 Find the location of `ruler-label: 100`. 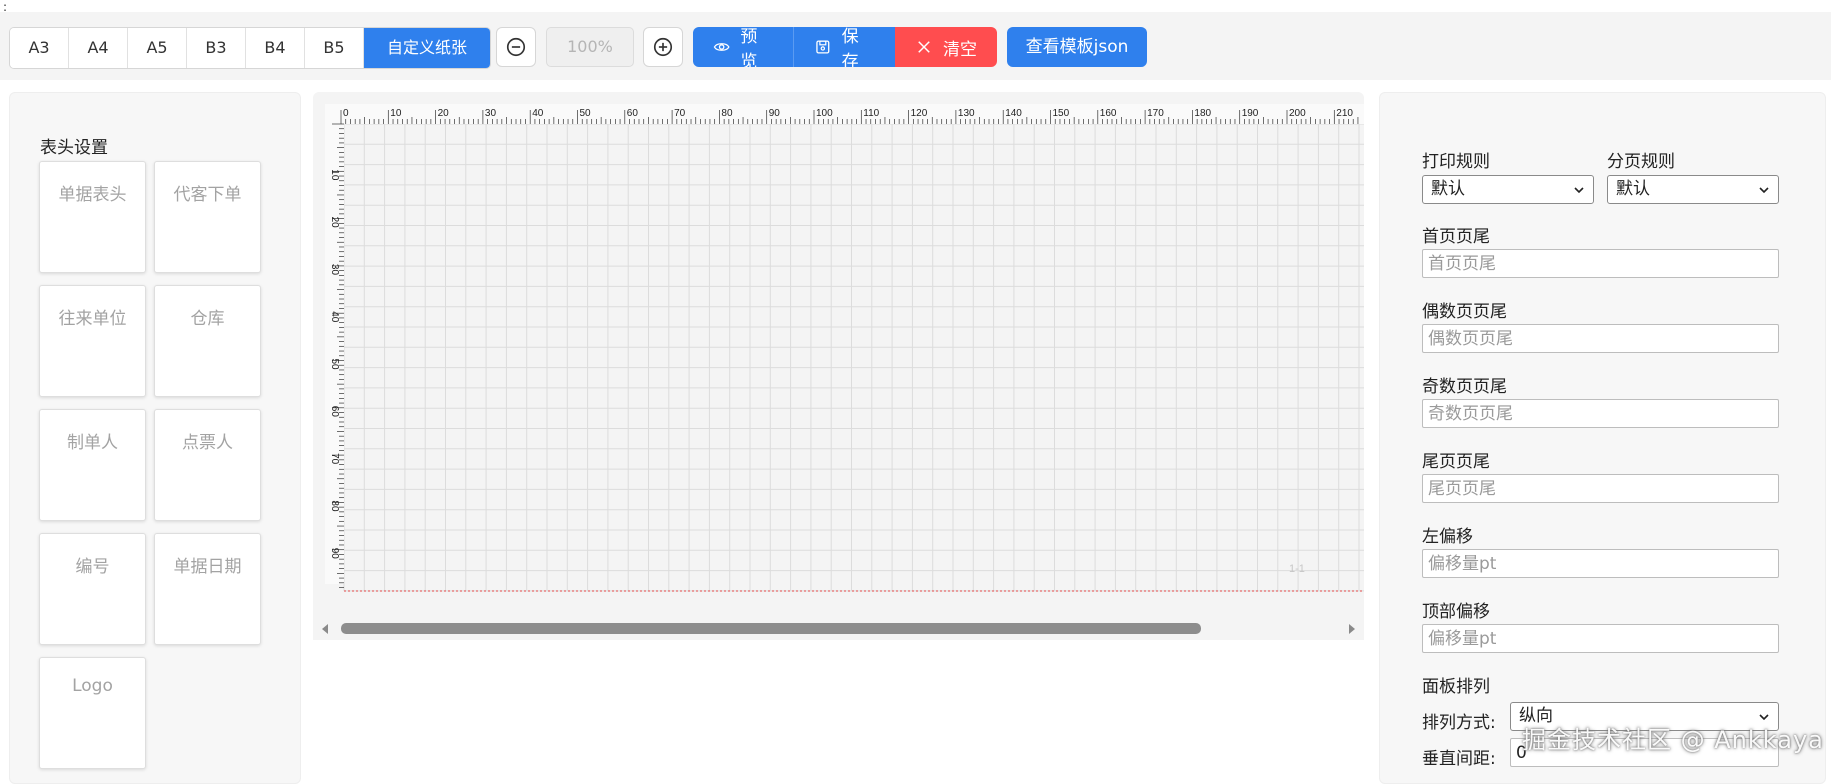

ruler-label: 100 is located at coordinates (824, 113).